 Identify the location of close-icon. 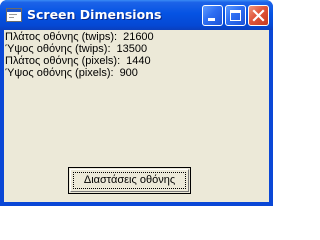
(258, 15).